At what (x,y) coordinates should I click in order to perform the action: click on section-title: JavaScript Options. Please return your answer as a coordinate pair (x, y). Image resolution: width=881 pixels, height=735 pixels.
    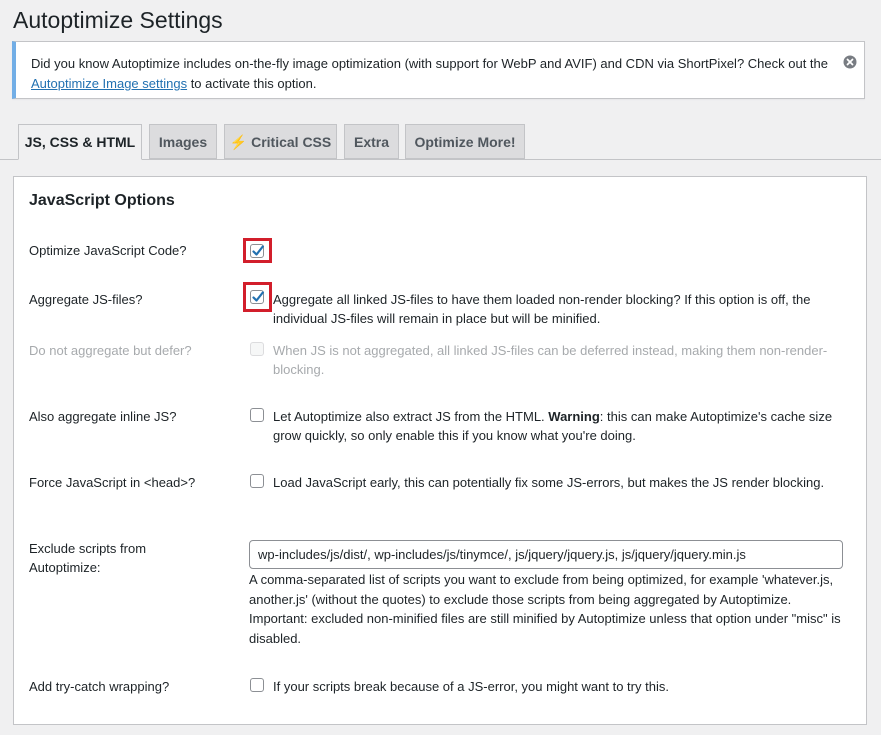
    Looking at the image, I should click on (102, 200).